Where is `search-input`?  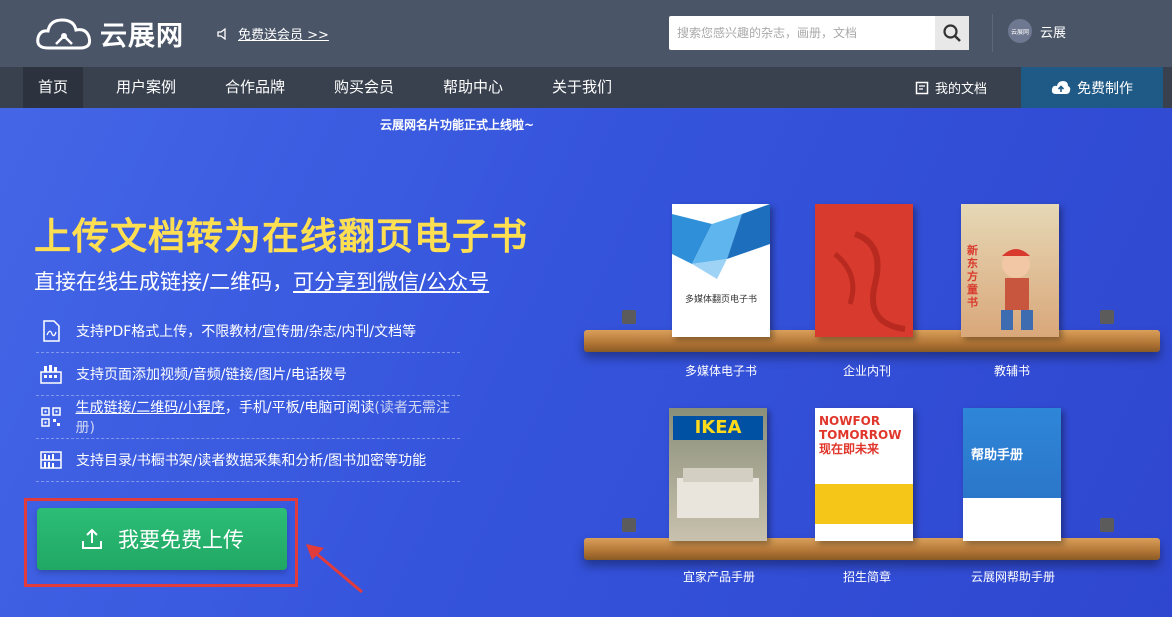 search-input is located at coordinates (802, 33).